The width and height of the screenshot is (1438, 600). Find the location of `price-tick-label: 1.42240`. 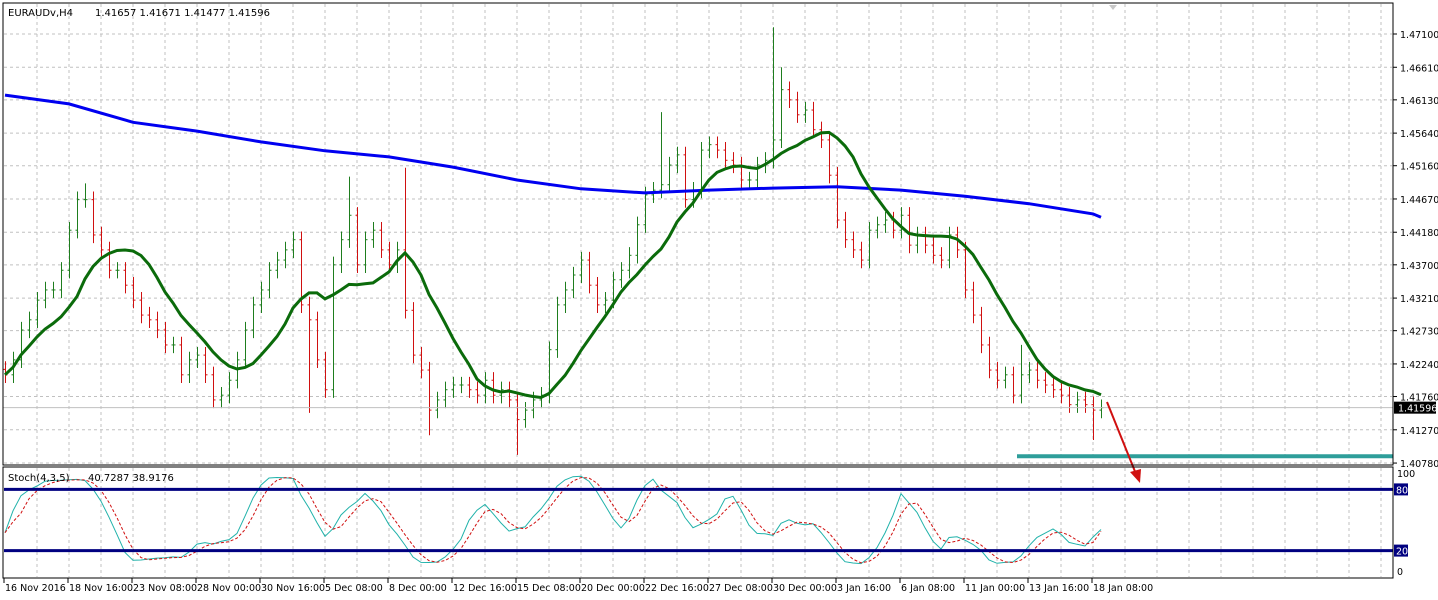

price-tick-label: 1.42240 is located at coordinates (1419, 365).